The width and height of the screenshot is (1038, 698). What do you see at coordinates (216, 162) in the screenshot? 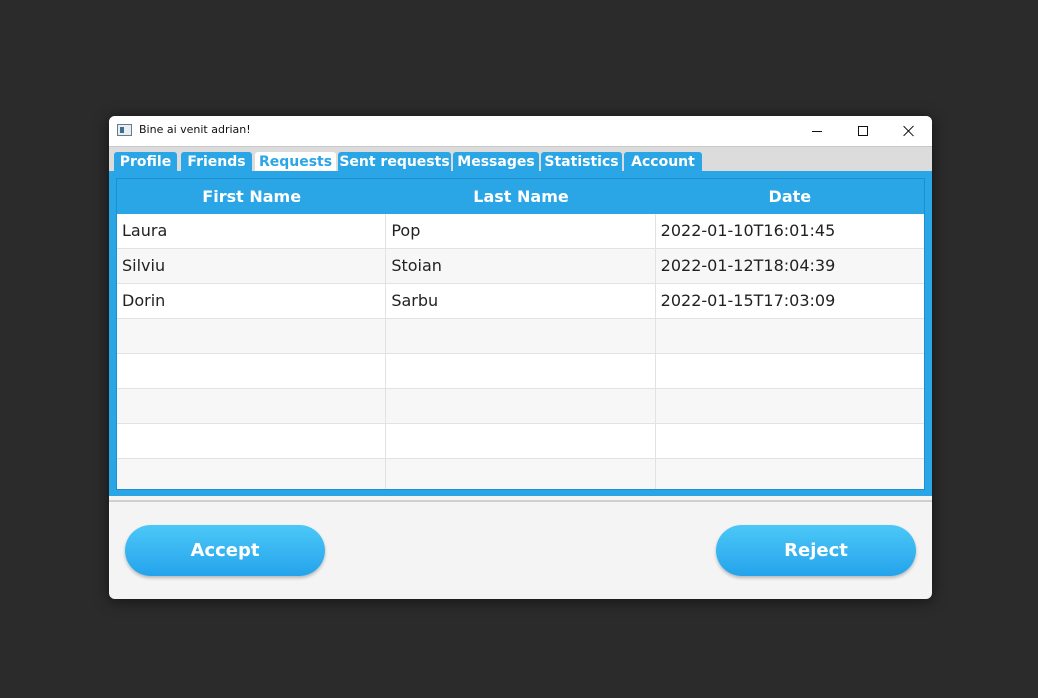
I see `tab-friends: Friends` at bounding box center [216, 162].